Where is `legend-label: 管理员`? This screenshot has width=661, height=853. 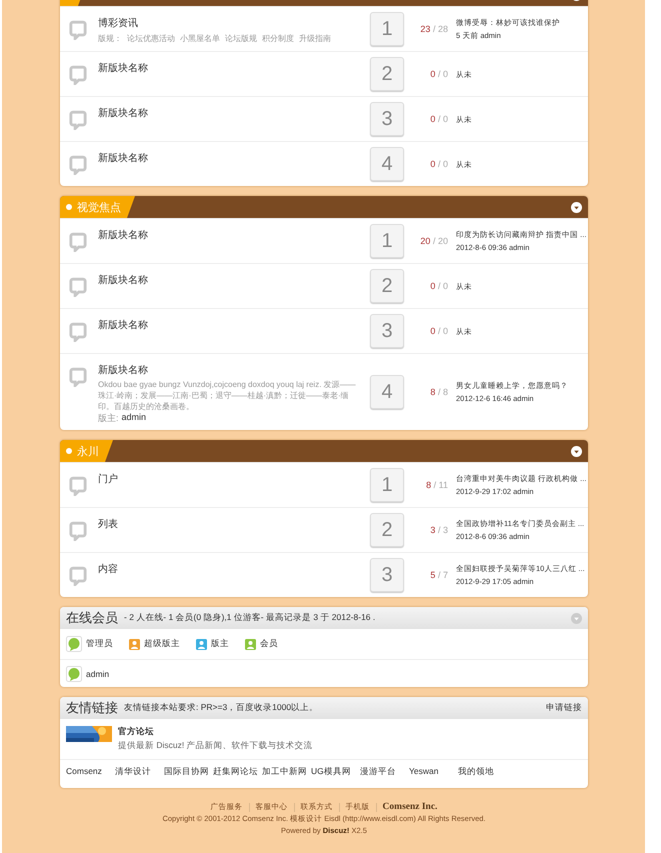
legend-label: 管理员 is located at coordinates (99, 644).